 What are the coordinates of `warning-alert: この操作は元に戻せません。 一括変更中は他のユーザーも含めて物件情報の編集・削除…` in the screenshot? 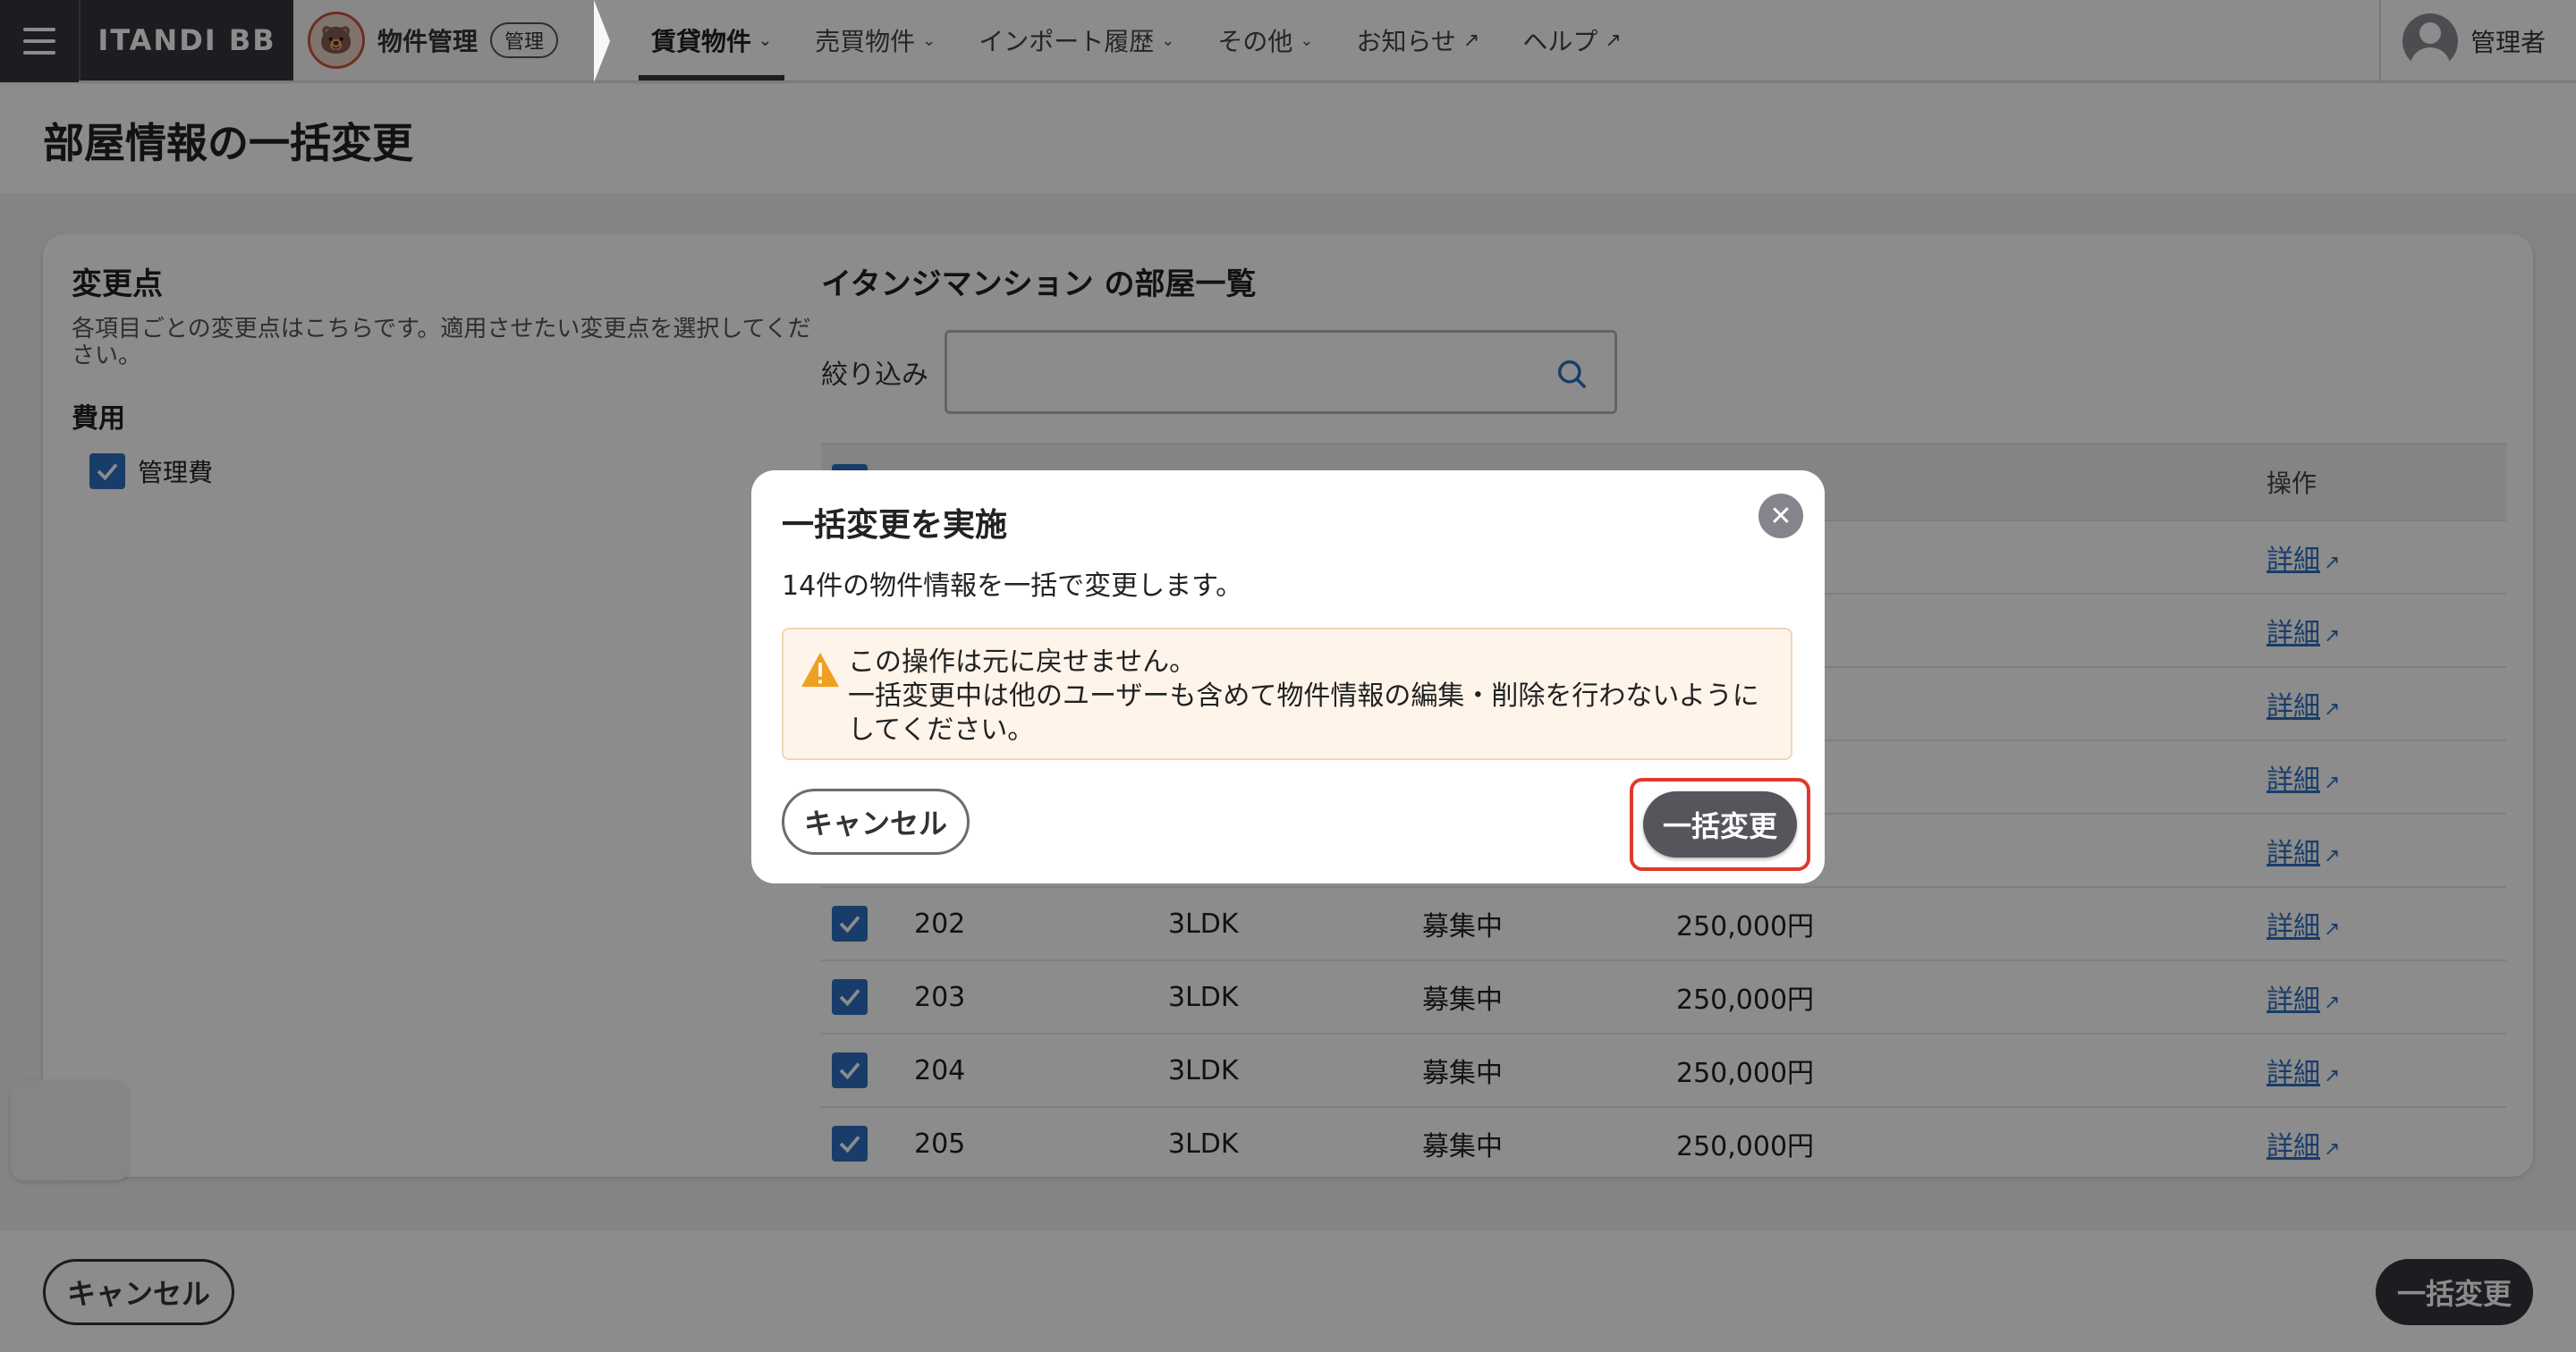 It's located at (1287, 694).